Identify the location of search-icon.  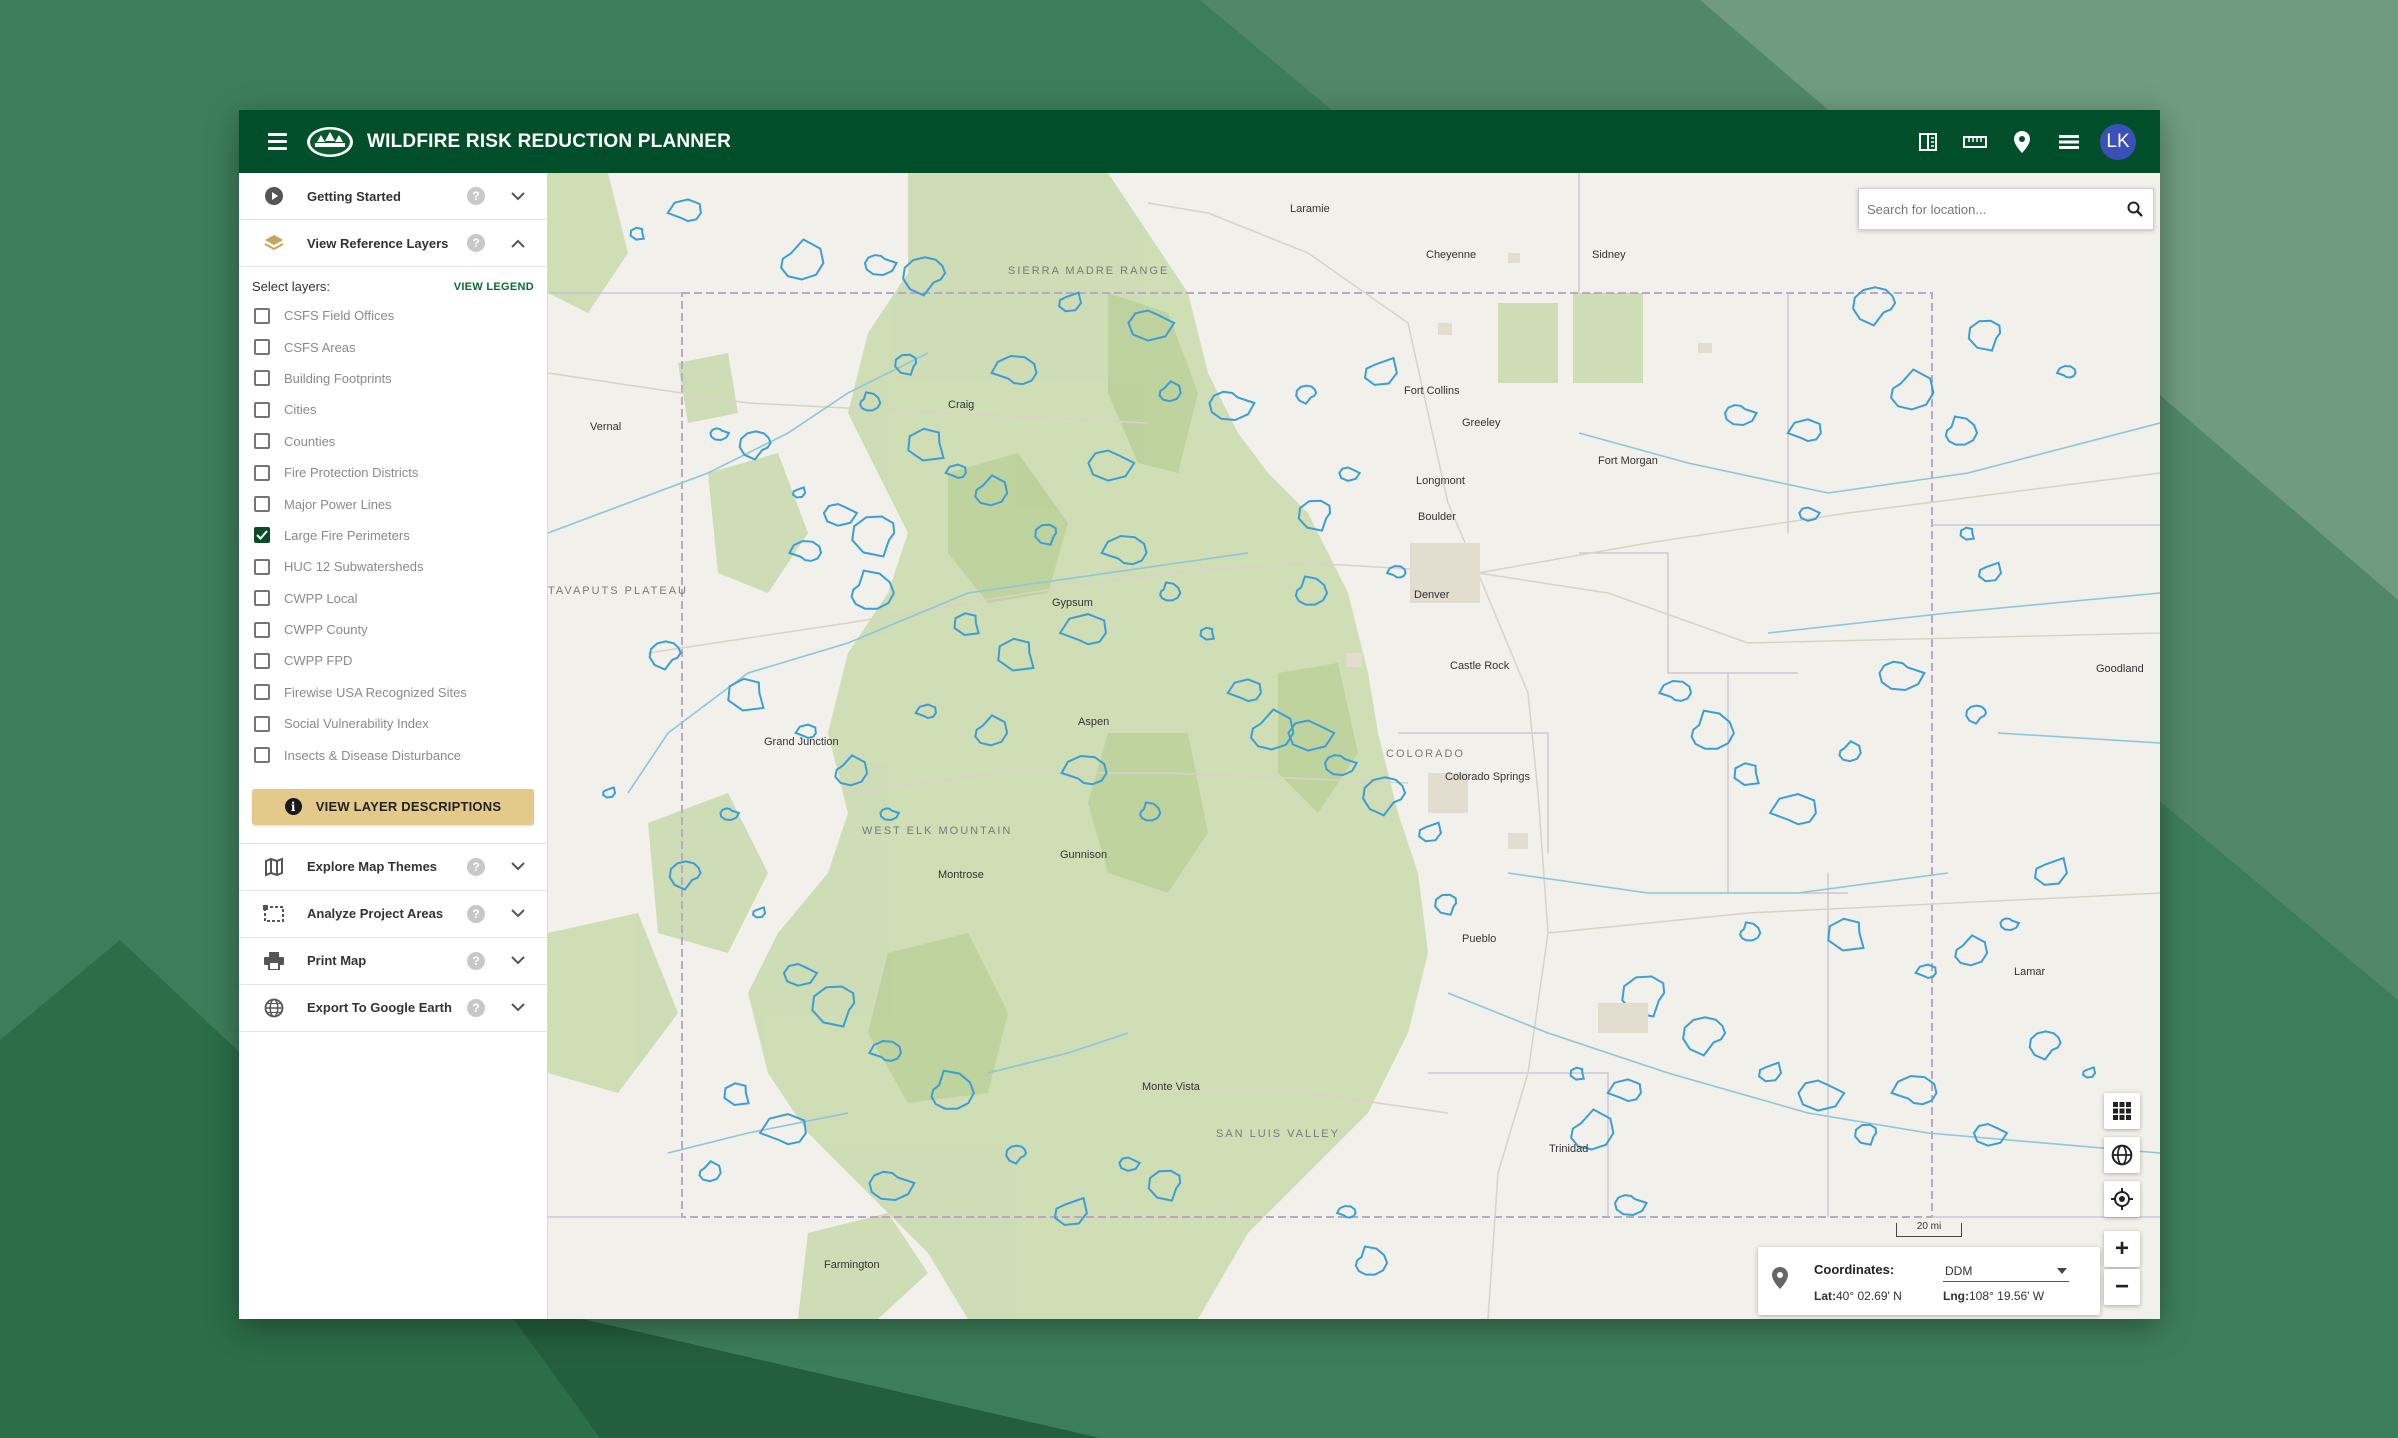
(2135, 209).